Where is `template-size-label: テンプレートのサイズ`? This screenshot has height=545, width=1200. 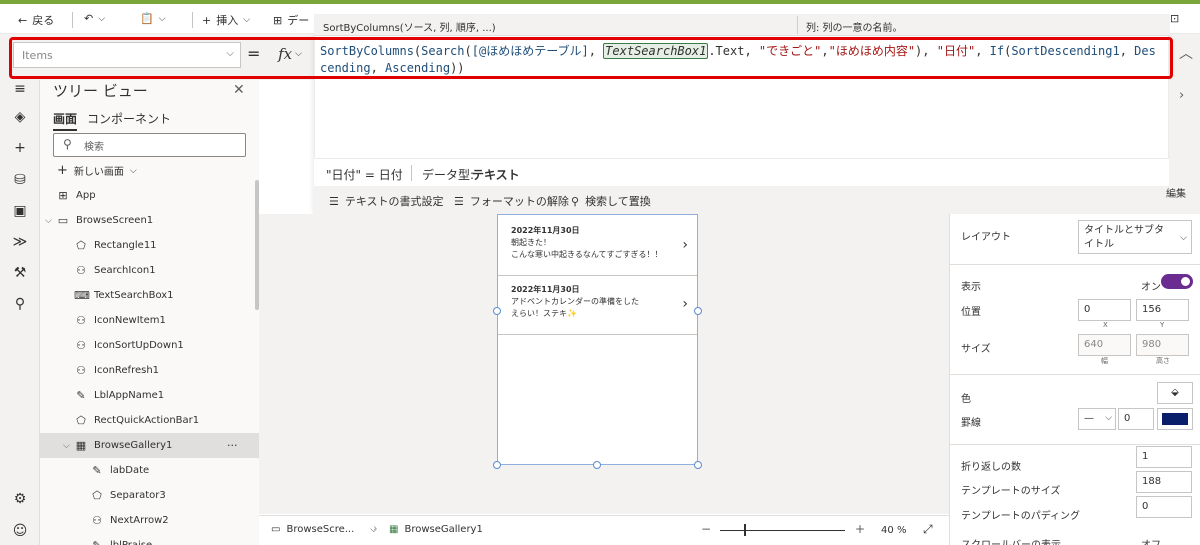
template-size-label: テンプレートのサイズ is located at coordinates (1011, 491).